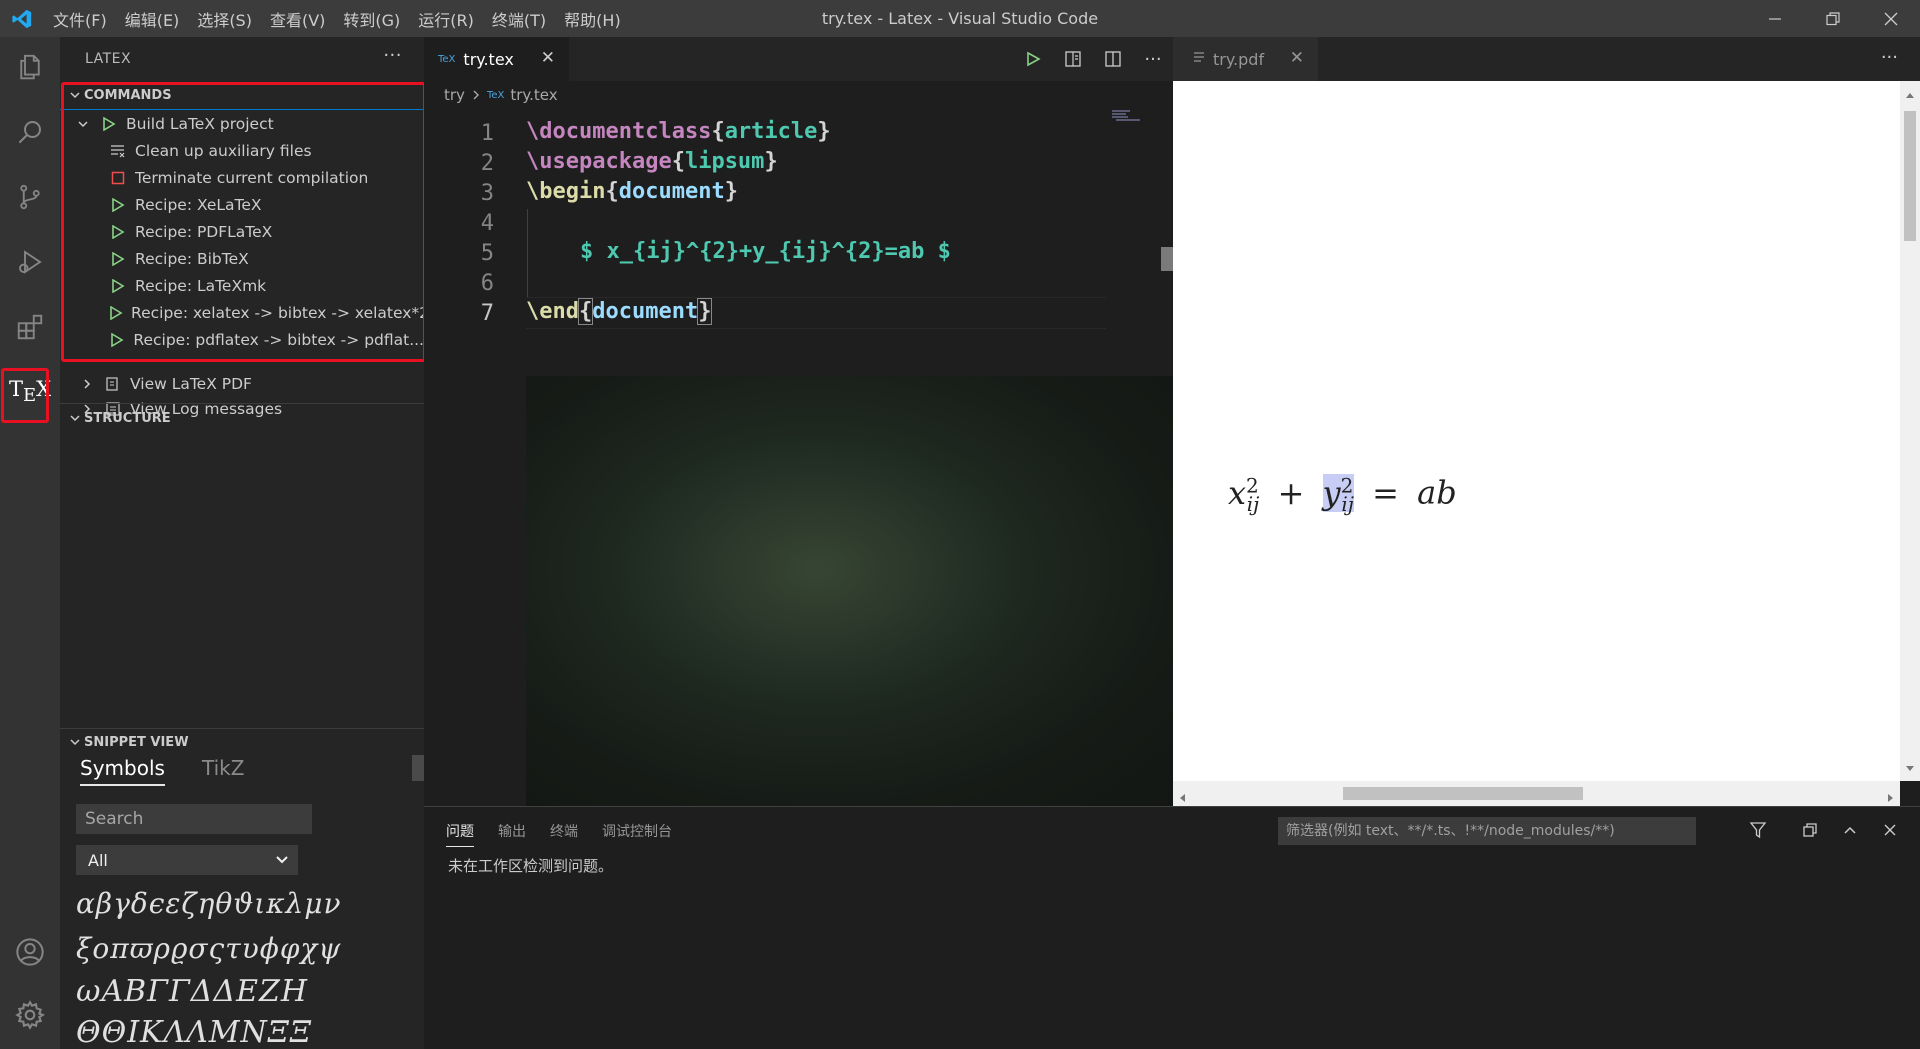 This screenshot has width=1920, height=1049. Describe the element at coordinates (22, 18) in the screenshot. I see `vscode-logo-icon` at that location.